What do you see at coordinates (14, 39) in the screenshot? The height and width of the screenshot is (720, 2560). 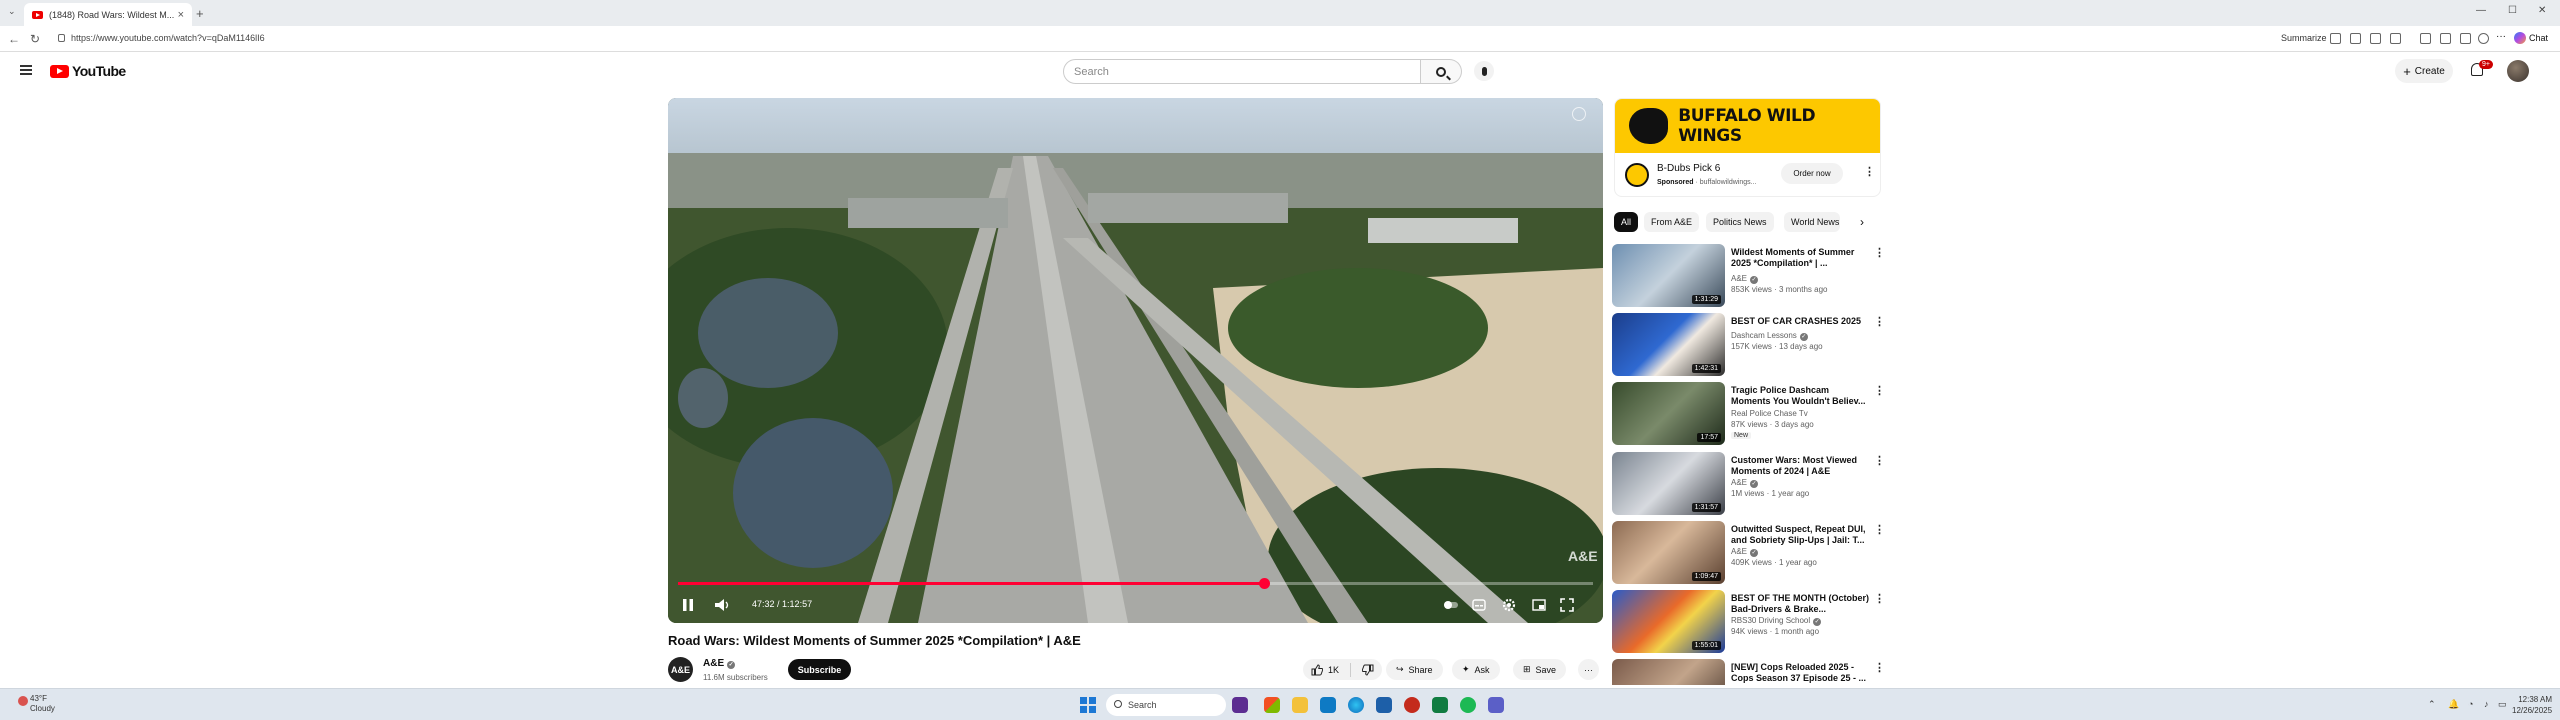 I see `back-icon: ←` at bounding box center [14, 39].